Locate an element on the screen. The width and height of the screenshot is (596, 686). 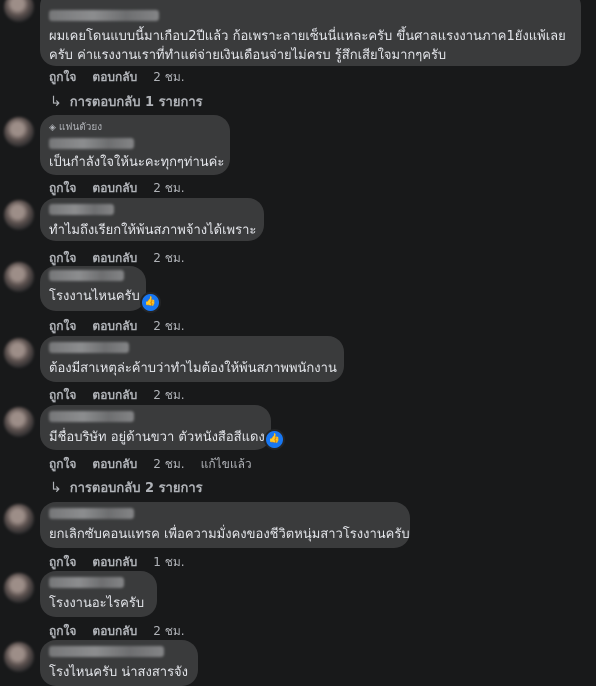
comment-bubble: ทำไมถึงเรียกให้พ้นสภาพจ้างได้เพราะ is located at coordinates (152, 219).